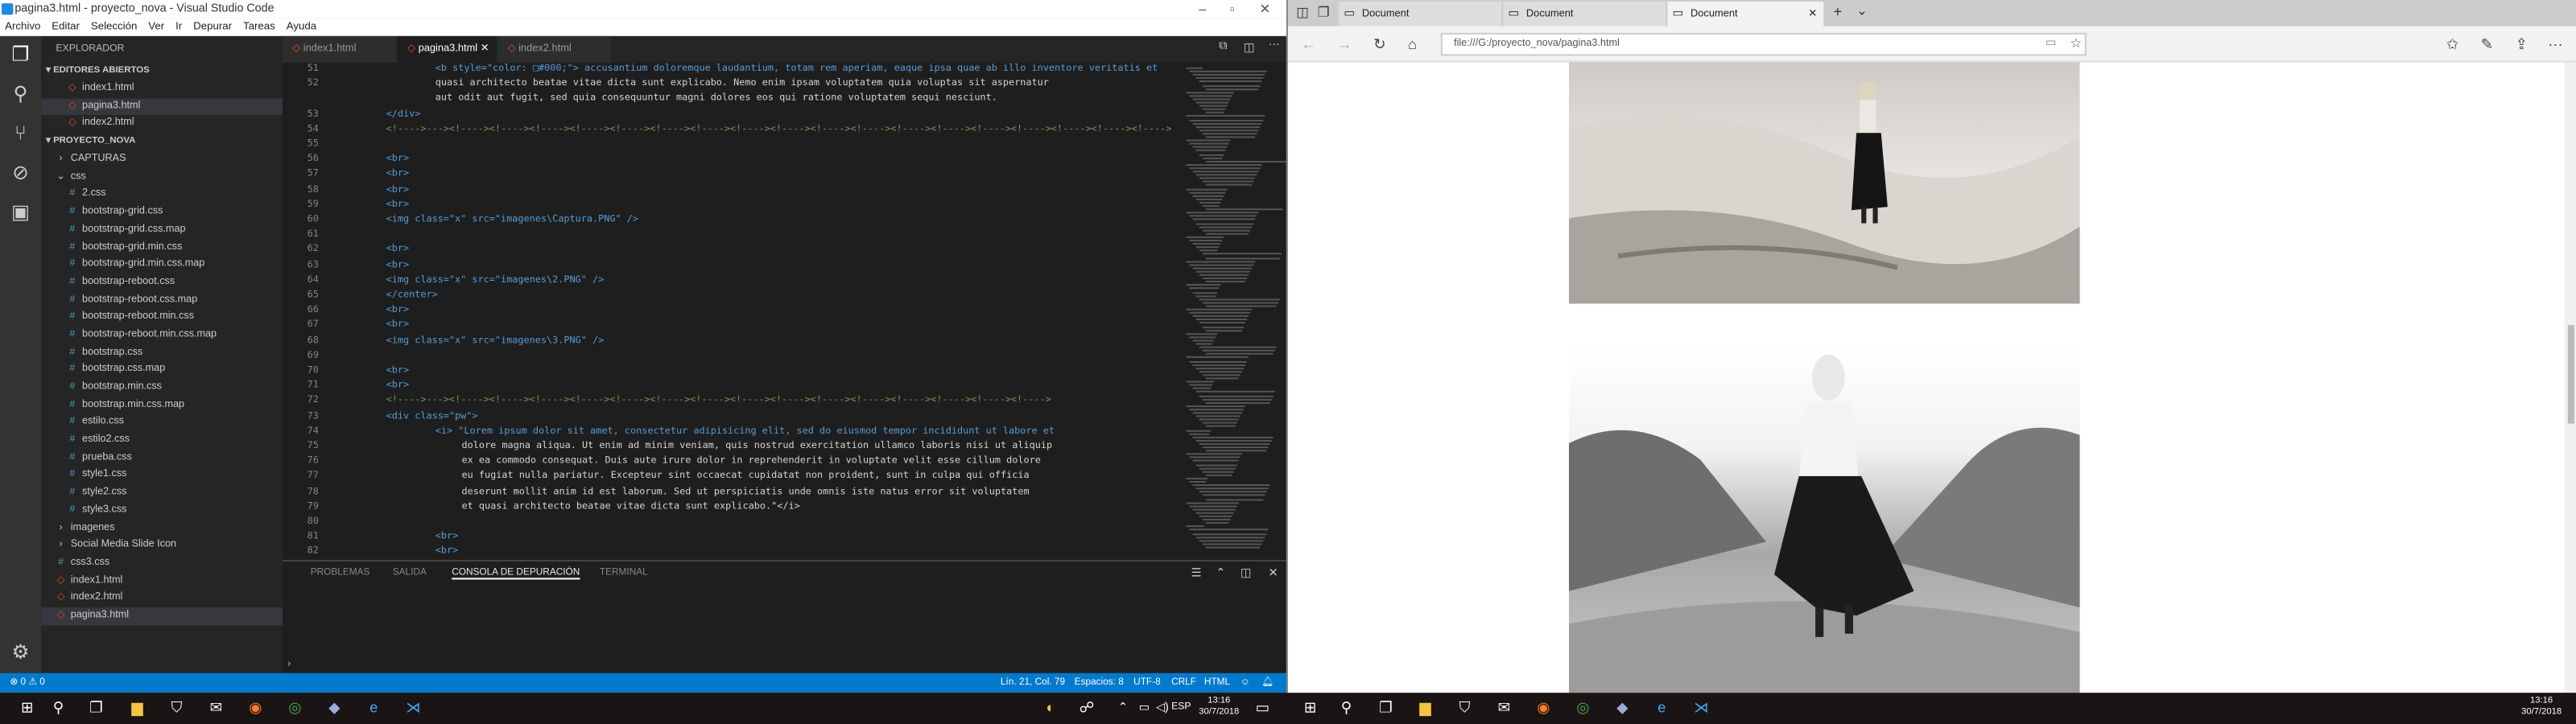 This screenshot has height=724, width=2576. Describe the element at coordinates (410, 573) in the screenshot. I see `panel-tab-output: SALIDA` at that location.